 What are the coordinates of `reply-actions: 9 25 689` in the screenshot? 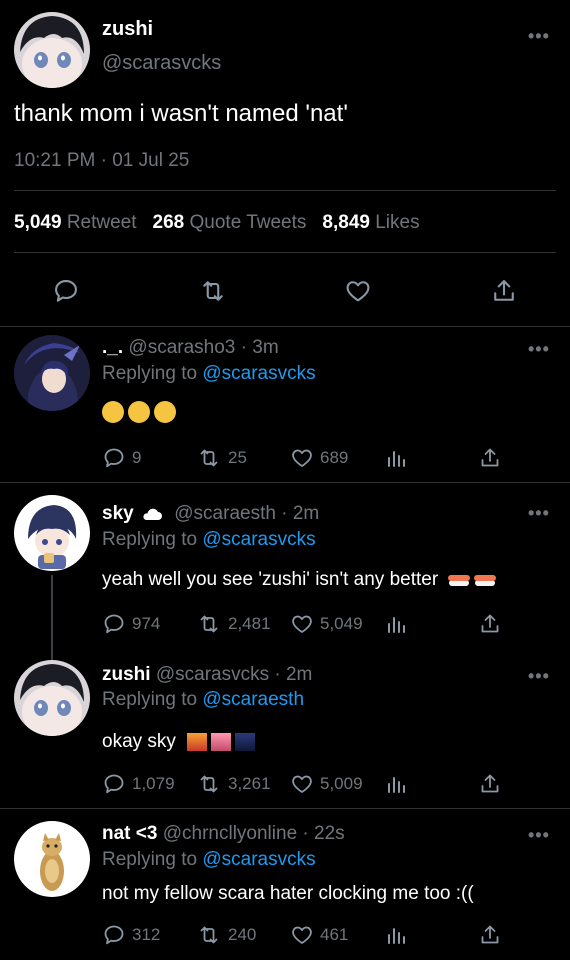 It's located at (302, 459).